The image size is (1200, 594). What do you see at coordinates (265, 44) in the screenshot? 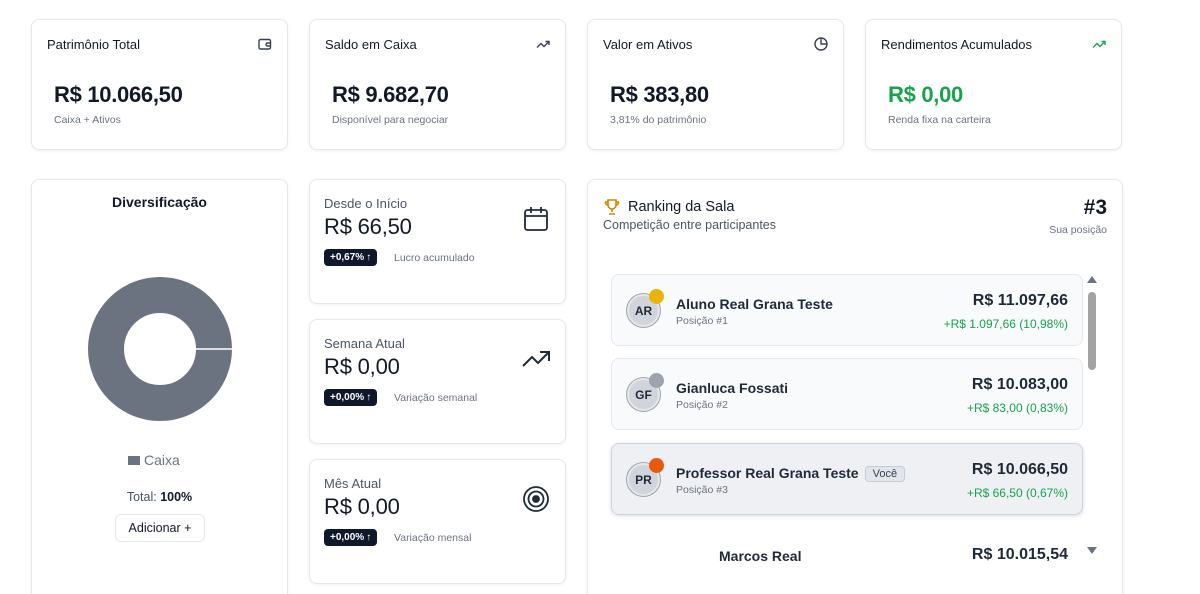
I see `wallet-icon` at bounding box center [265, 44].